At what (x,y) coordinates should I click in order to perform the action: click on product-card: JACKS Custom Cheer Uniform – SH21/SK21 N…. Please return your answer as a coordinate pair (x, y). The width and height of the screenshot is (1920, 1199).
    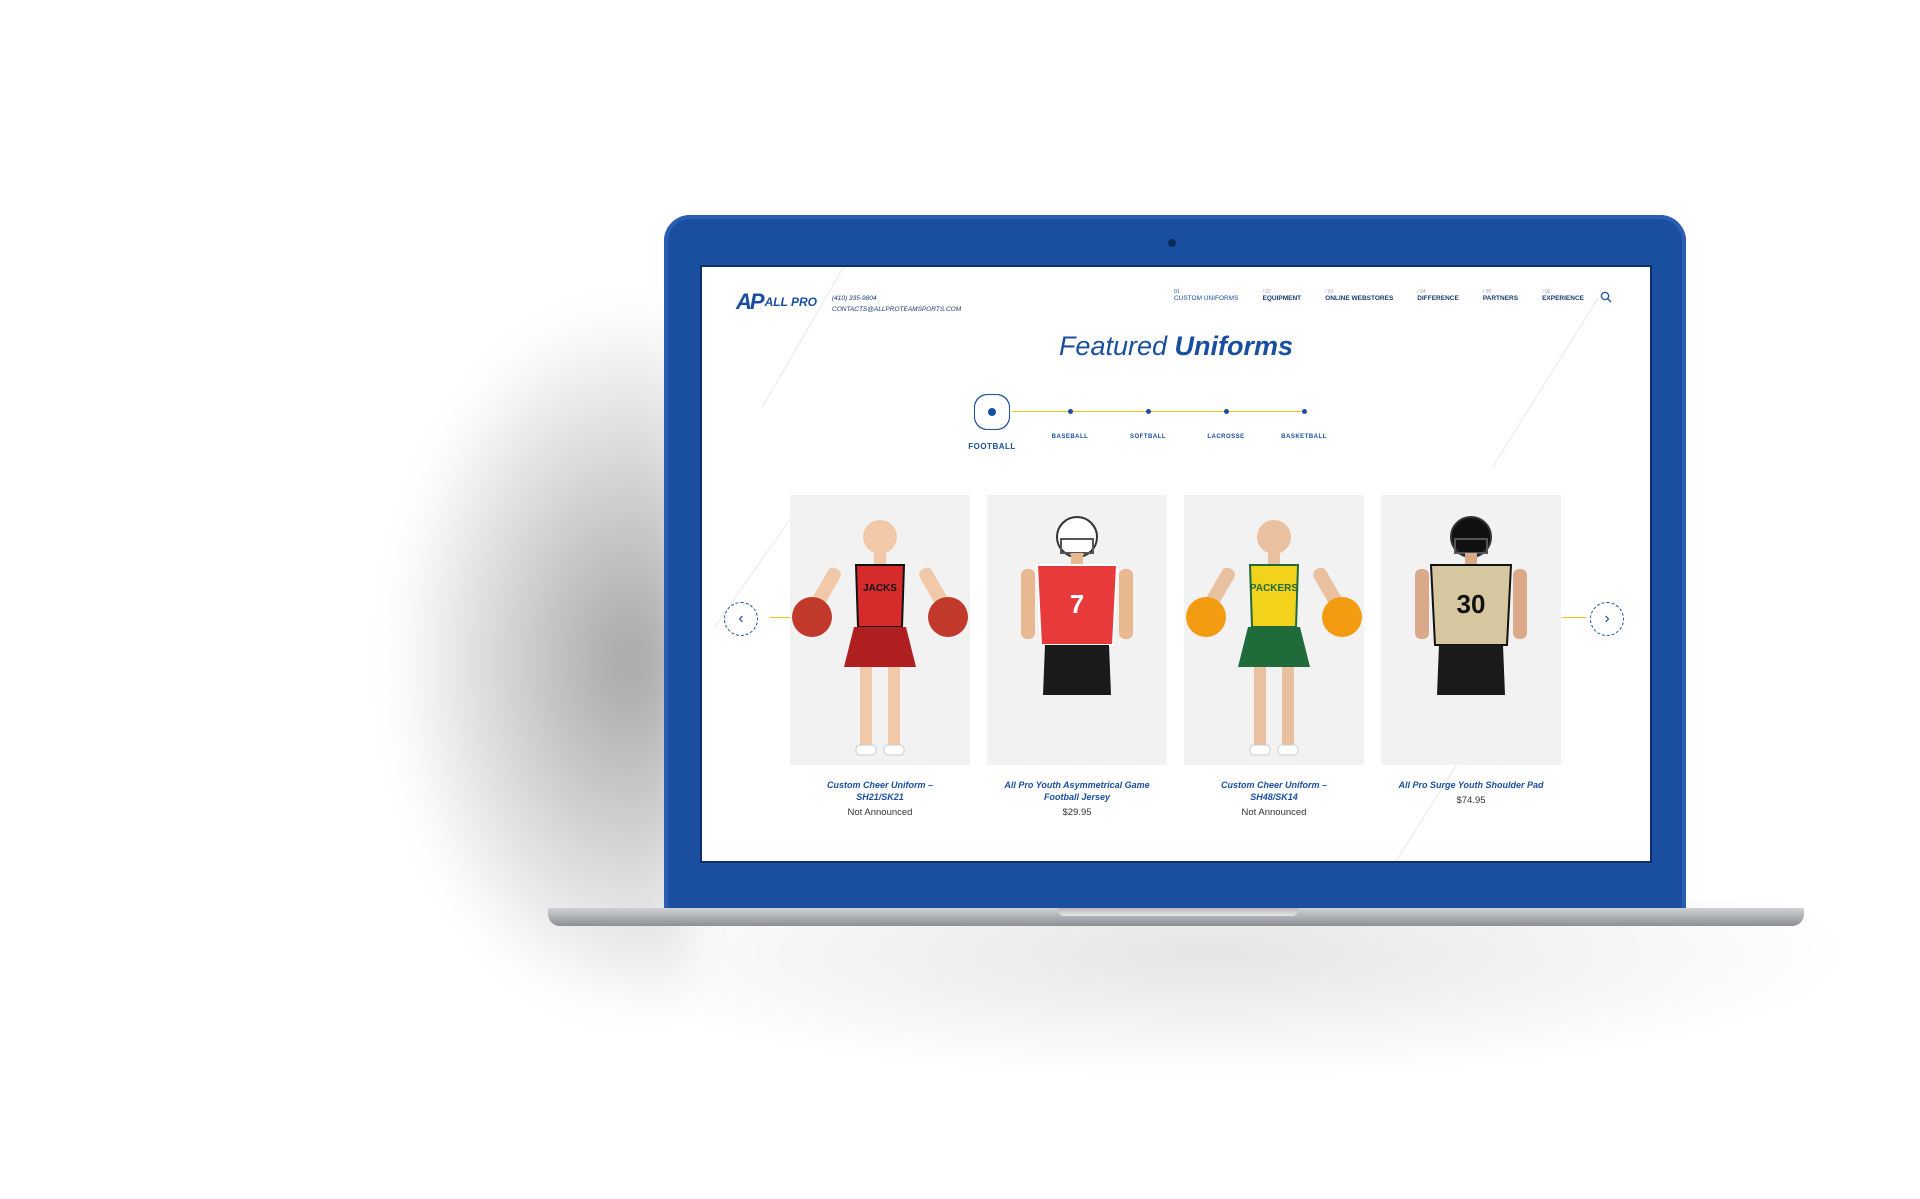
    Looking at the image, I should click on (880, 656).